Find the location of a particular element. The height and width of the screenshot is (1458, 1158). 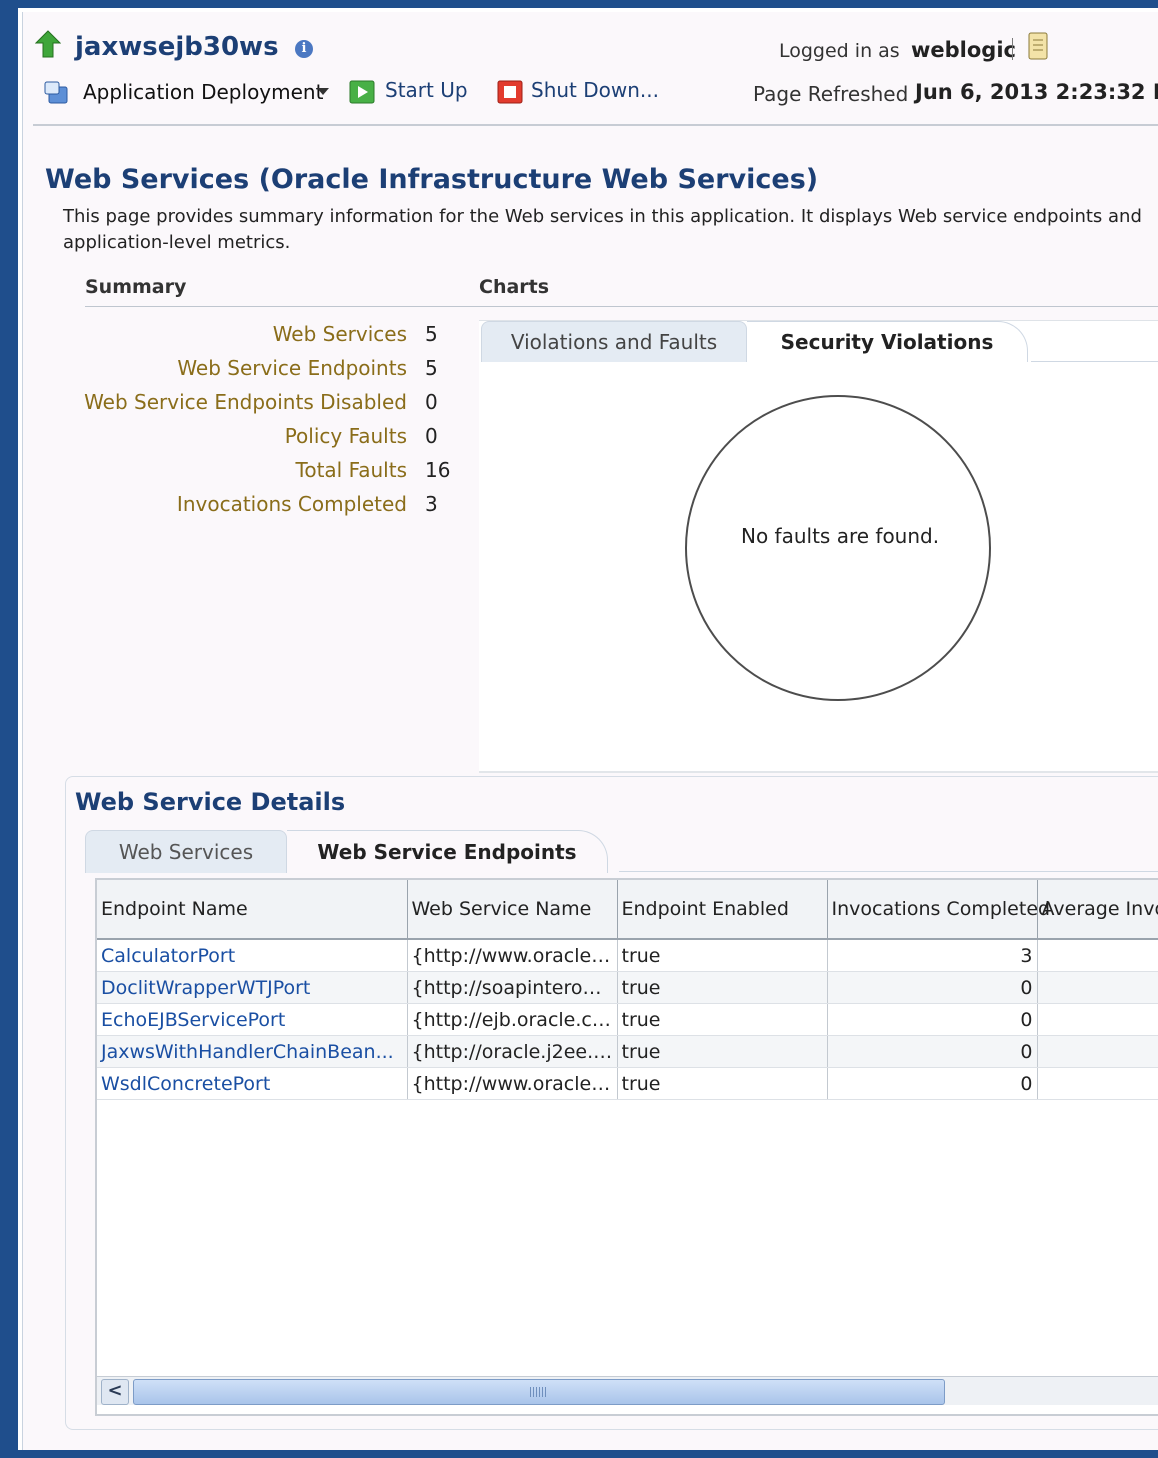

column-header-endpoint-name: Endpoint Name is located at coordinates (252, 910).